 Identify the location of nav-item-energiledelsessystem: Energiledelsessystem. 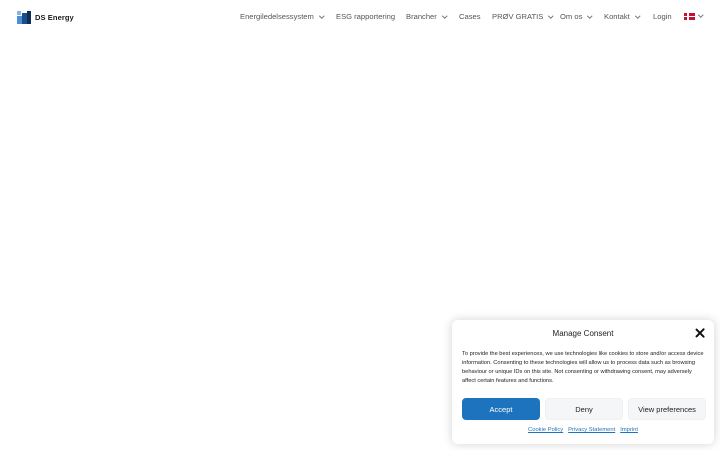
(282, 16).